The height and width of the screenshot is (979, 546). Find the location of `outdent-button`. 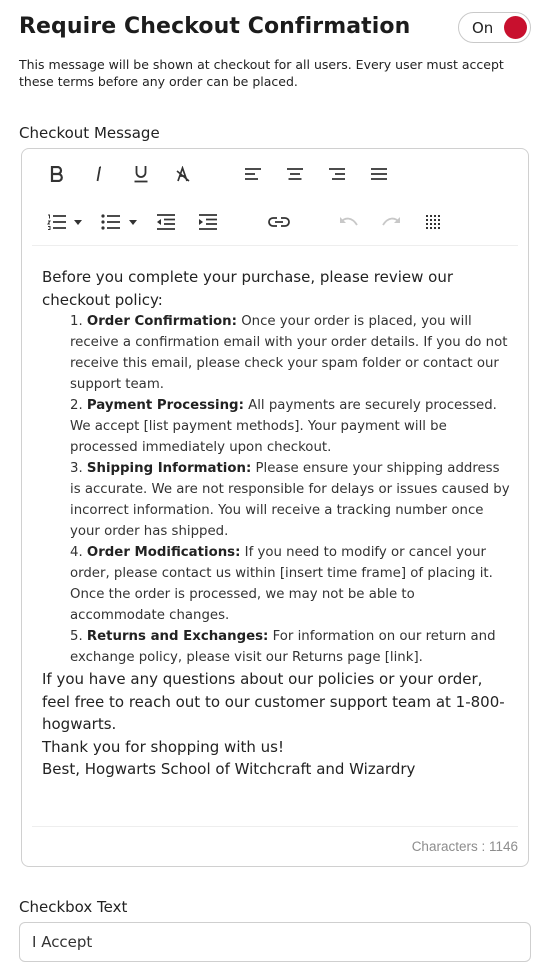

outdent-button is located at coordinates (166, 222).